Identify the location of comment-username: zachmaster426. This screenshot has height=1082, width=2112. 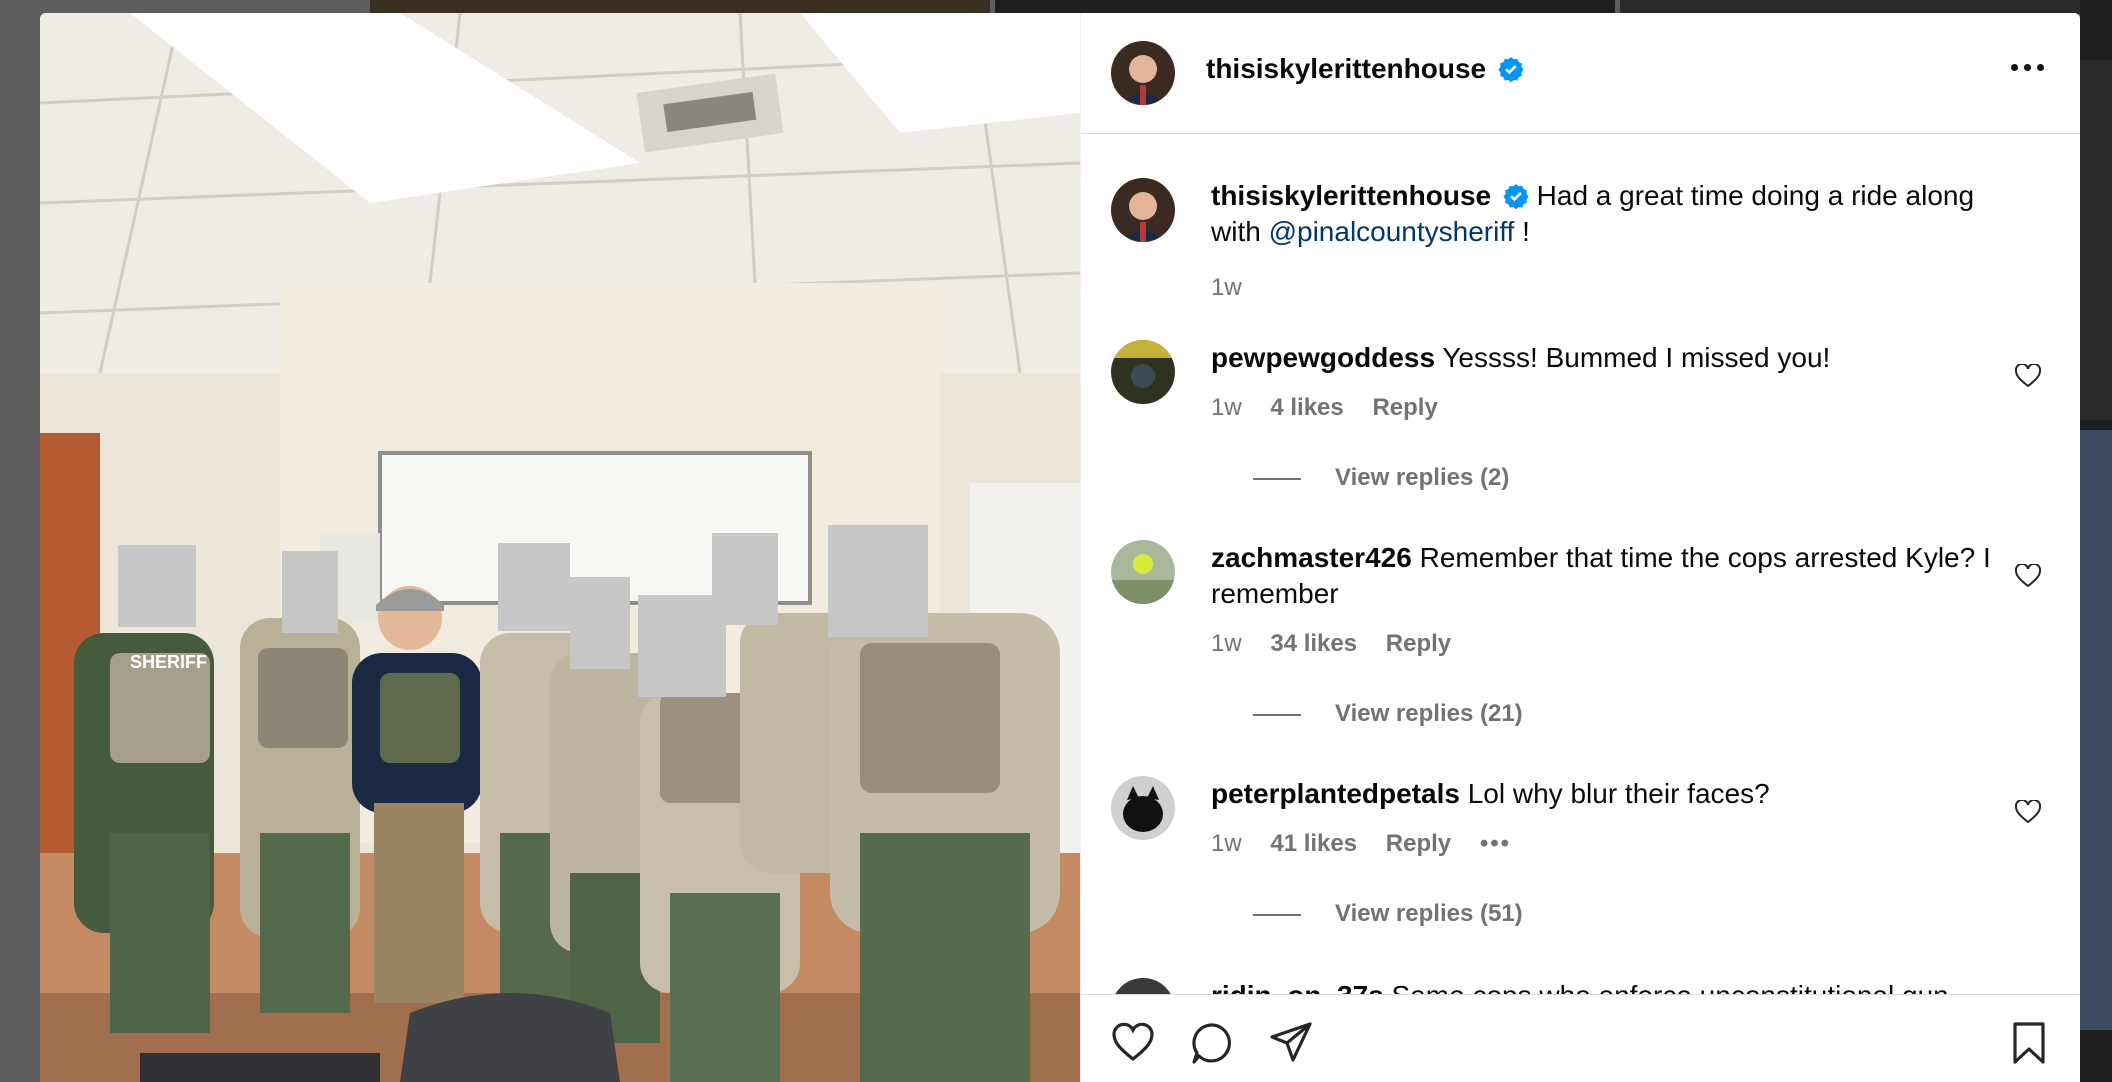
(1311, 557).